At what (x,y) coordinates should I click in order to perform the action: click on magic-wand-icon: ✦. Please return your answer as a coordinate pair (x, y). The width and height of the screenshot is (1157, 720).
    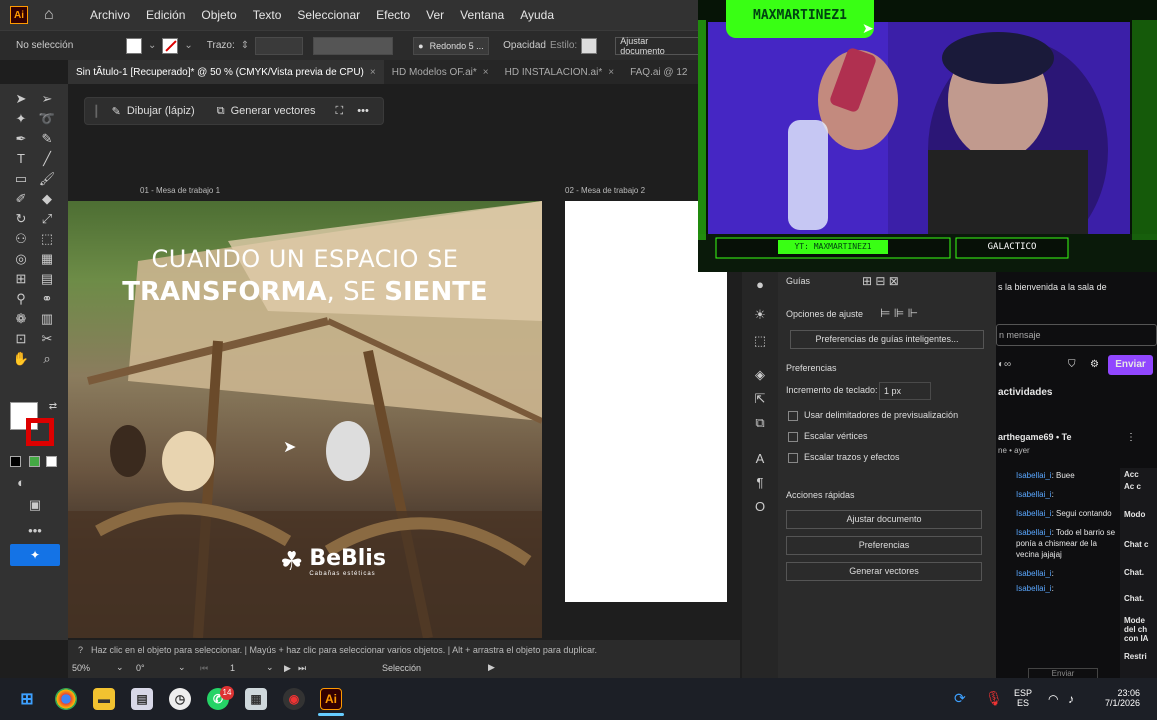
    Looking at the image, I should click on (21, 119).